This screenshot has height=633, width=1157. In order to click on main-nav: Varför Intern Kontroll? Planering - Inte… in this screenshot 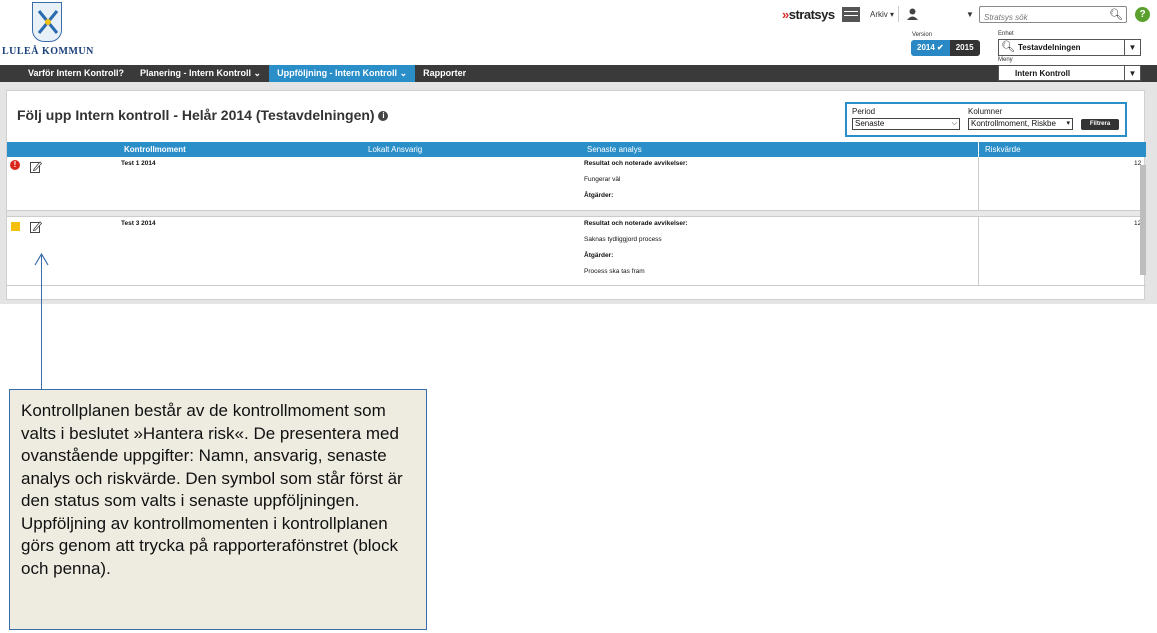, I will do `click(578, 73)`.